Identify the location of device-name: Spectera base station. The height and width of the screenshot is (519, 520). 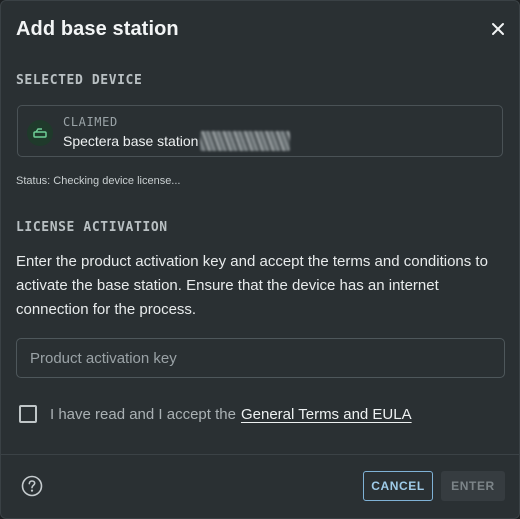
(177, 141).